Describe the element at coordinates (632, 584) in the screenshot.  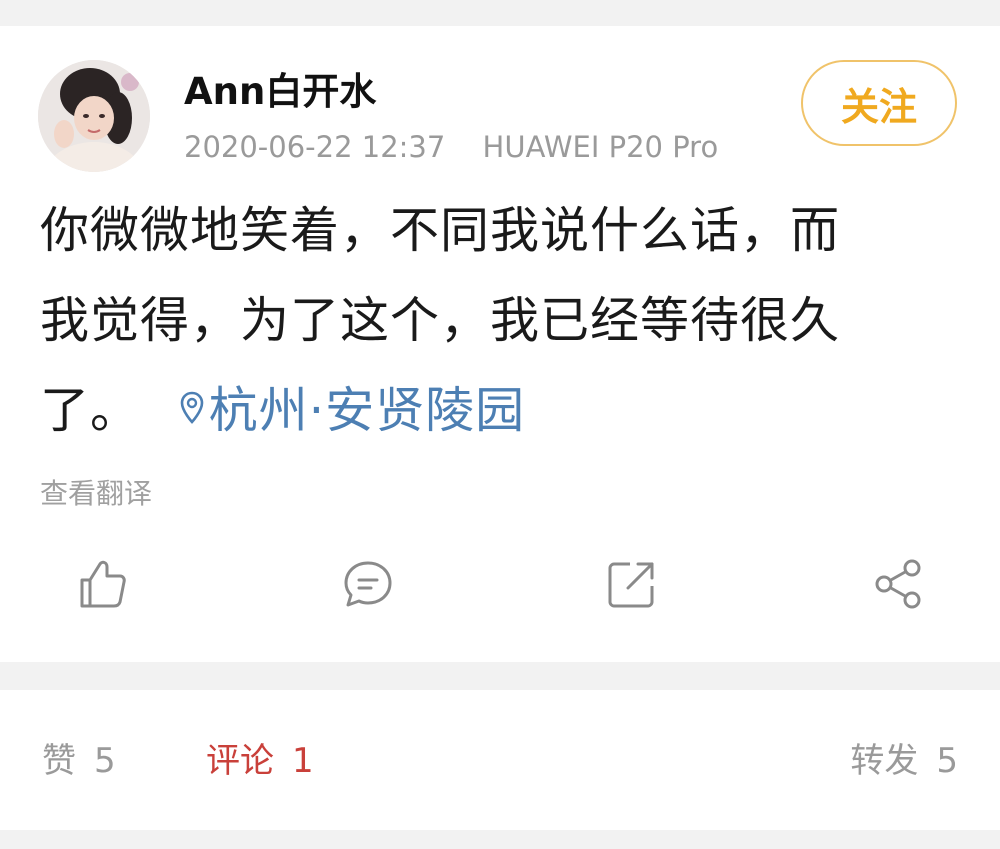
I see `repost-icon` at that location.